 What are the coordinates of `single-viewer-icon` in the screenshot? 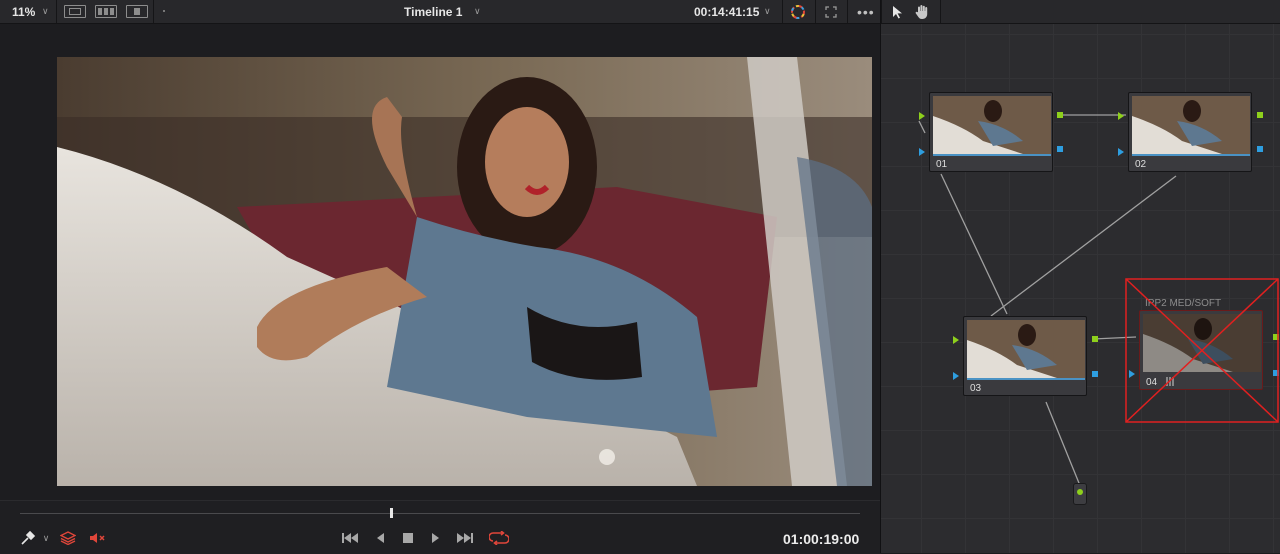 It's located at (75, 11).